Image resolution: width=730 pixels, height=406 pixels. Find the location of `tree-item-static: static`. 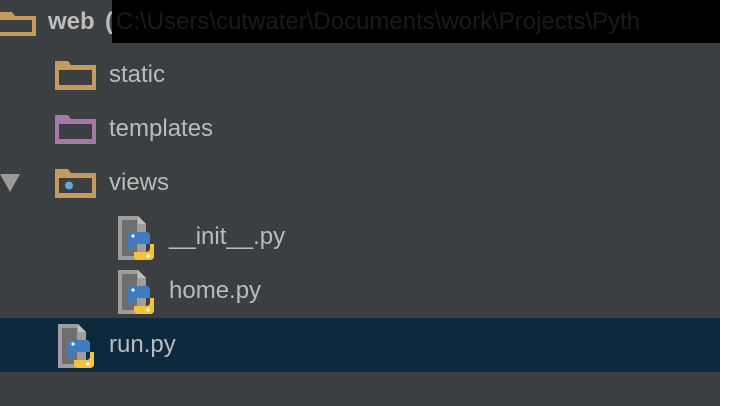

tree-item-static: static is located at coordinates (360, 75).